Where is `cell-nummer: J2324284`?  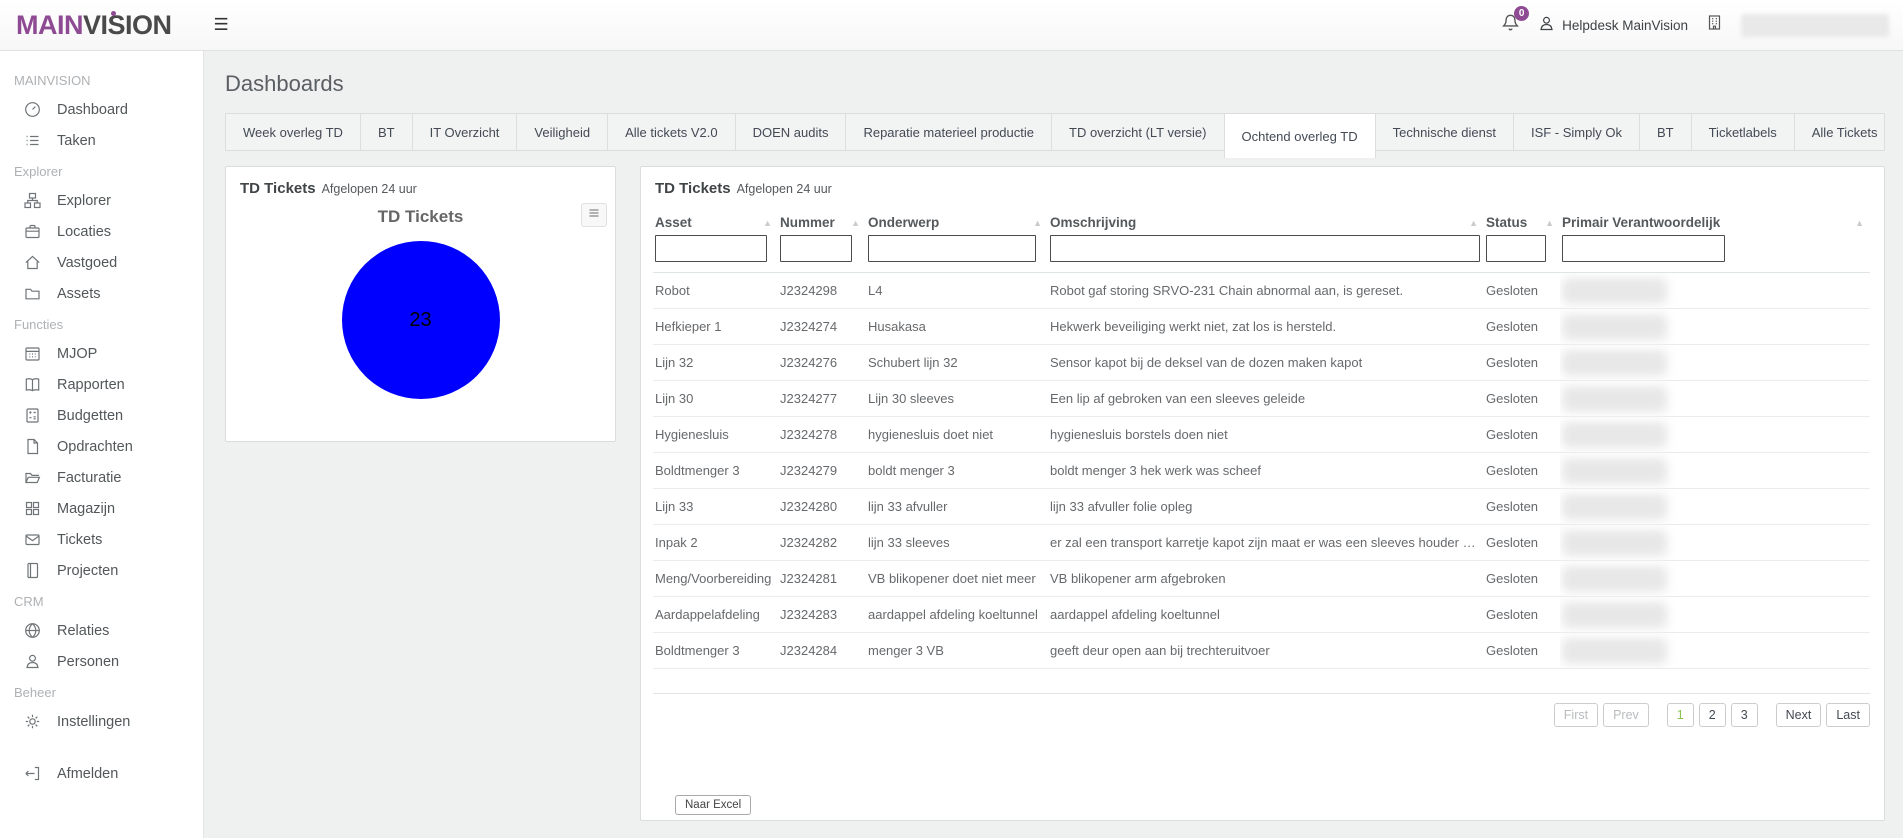
cell-nummer: J2324284 is located at coordinates (822, 650).